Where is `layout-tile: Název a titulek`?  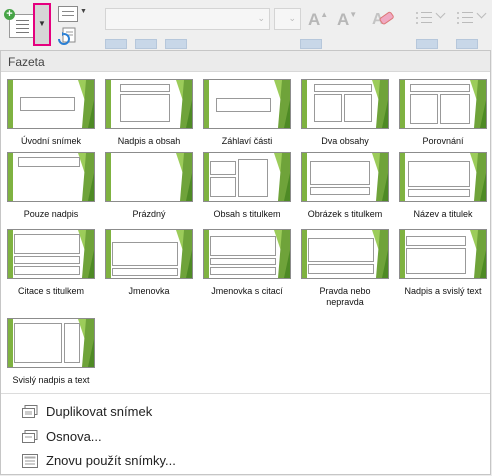
layout-tile: Název a titulek is located at coordinates (443, 186).